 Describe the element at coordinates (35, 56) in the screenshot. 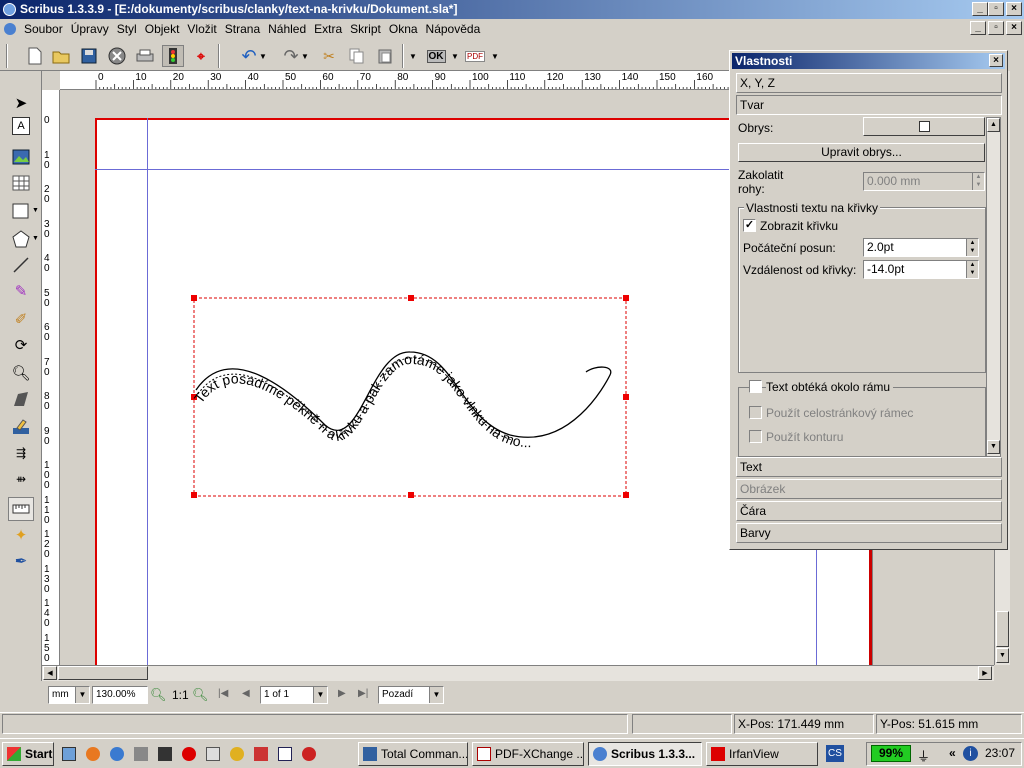

I see `new-document-icon` at that location.